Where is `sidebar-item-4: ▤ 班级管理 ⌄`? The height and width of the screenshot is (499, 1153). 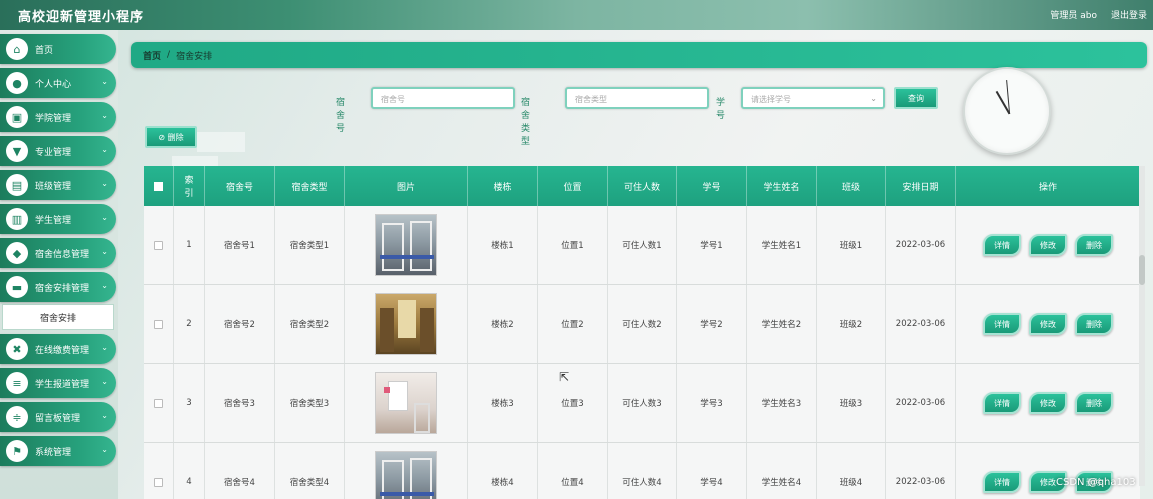
sidebar-item-4: ▤ 班级管理 ⌄ is located at coordinates (58, 185).